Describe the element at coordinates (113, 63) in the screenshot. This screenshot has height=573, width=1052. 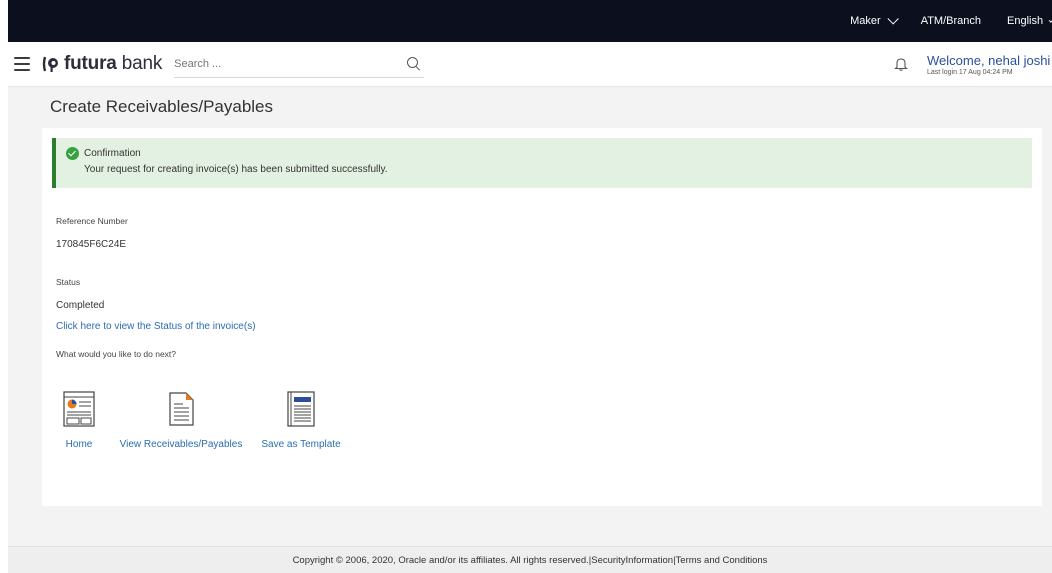
I see `brand-name: futura bank` at that location.